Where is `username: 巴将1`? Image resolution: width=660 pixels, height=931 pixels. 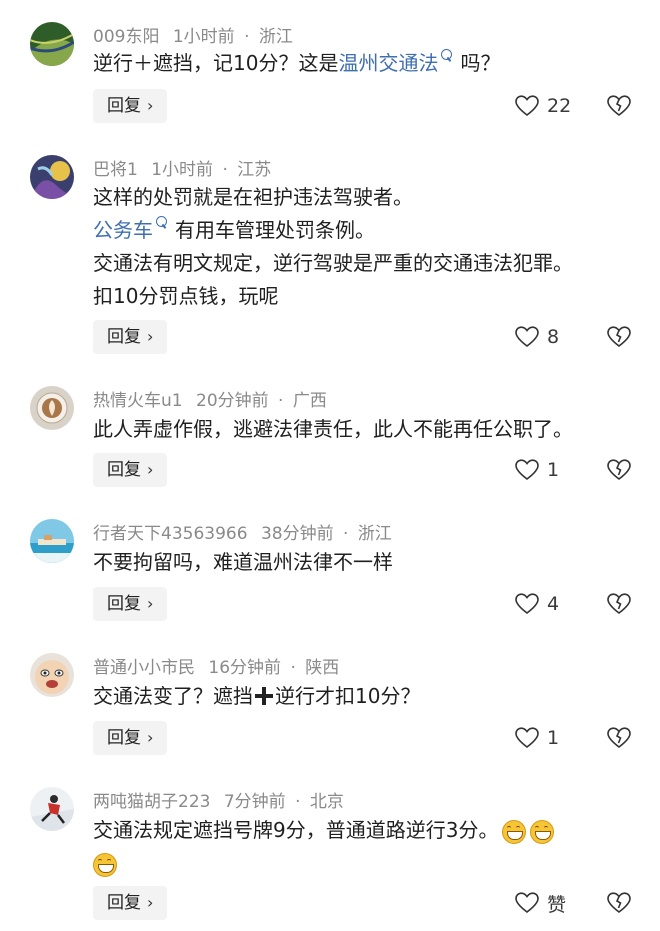 username: 巴将1 is located at coordinates (115, 170).